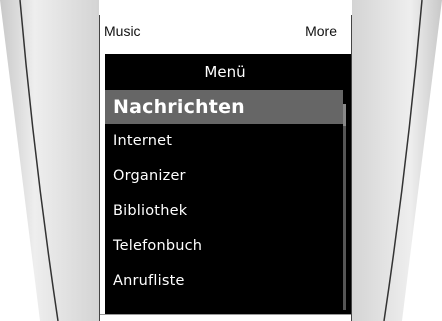 The width and height of the screenshot is (442, 321). Describe the element at coordinates (344, 207) in the screenshot. I see `scrollbar` at that location.